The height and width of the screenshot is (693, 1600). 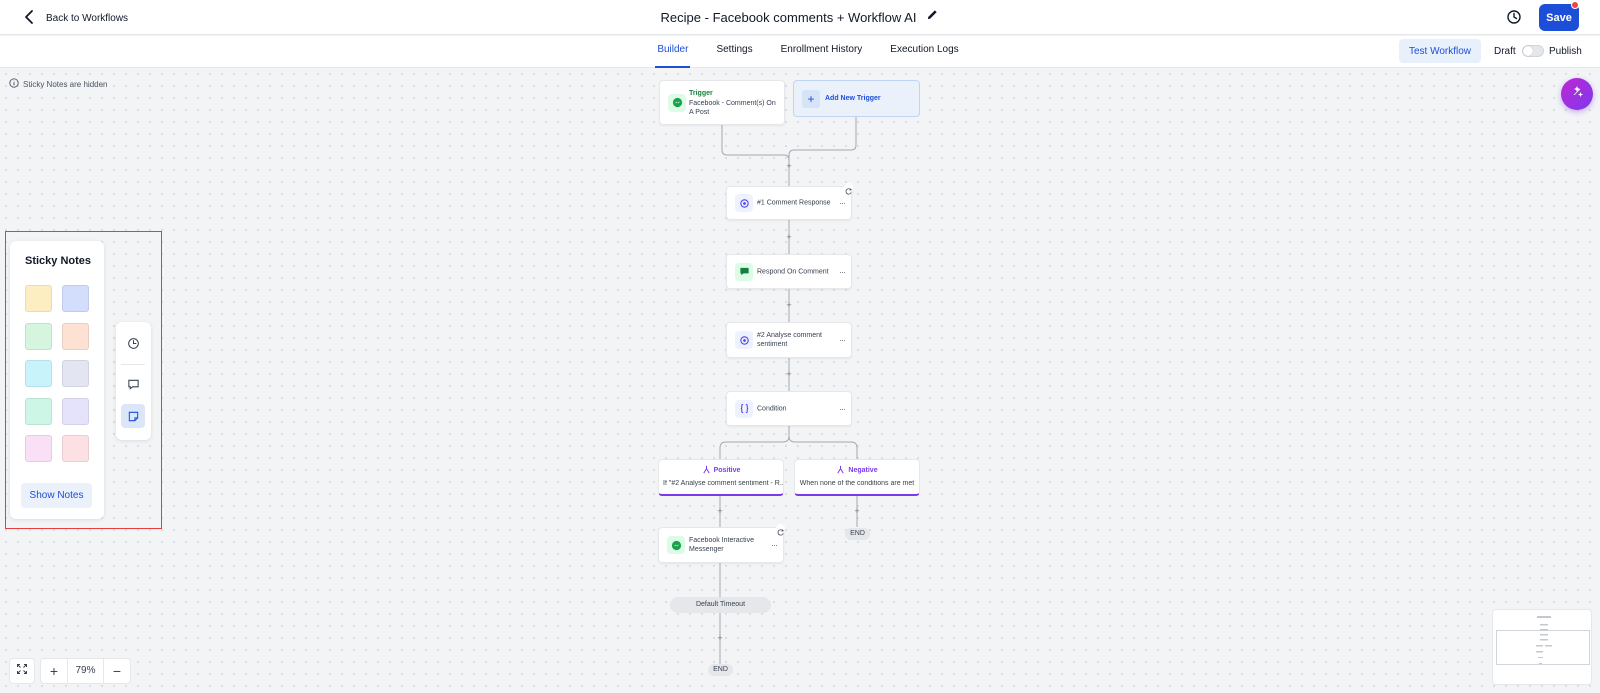 What do you see at coordinates (133, 384) in the screenshot?
I see `comment-icon` at bounding box center [133, 384].